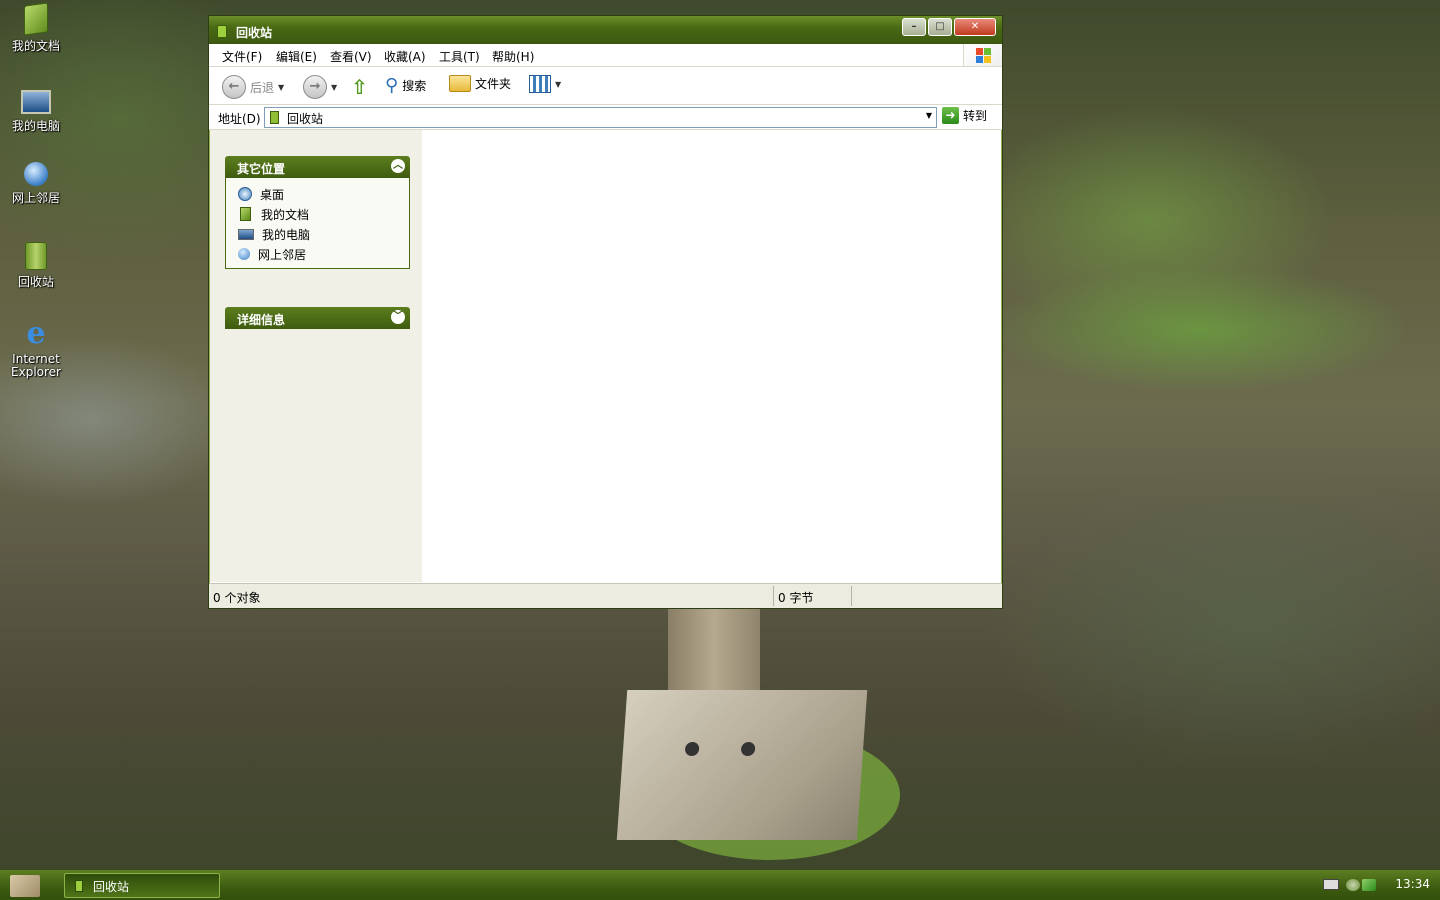 The height and width of the screenshot is (900, 1440). Describe the element at coordinates (720, 885) in the screenshot. I see `taskbar: 回收站 13:34` at that location.